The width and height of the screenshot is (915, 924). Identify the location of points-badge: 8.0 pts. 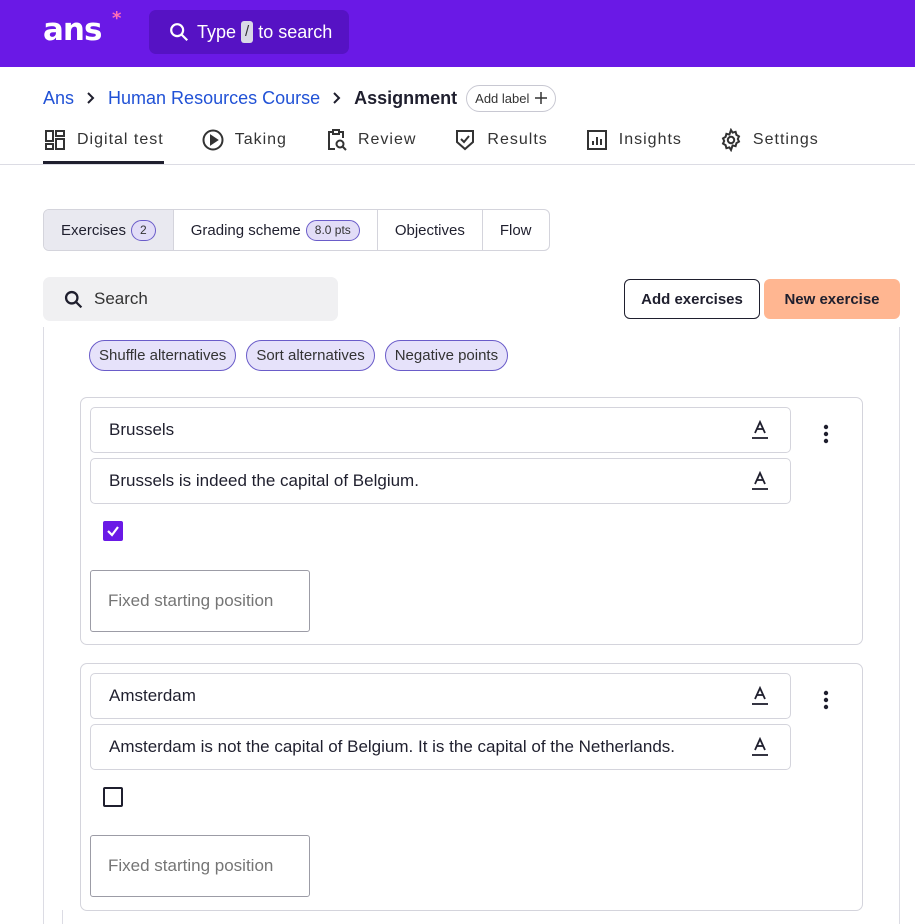
(332, 230).